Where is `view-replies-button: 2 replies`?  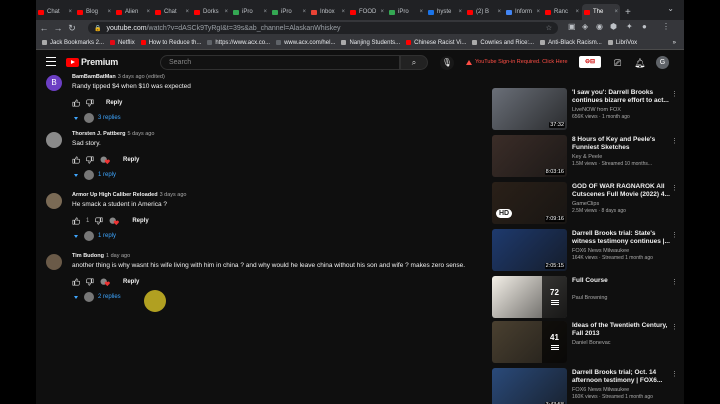 view-replies-button: 2 replies is located at coordinates (97, 297).